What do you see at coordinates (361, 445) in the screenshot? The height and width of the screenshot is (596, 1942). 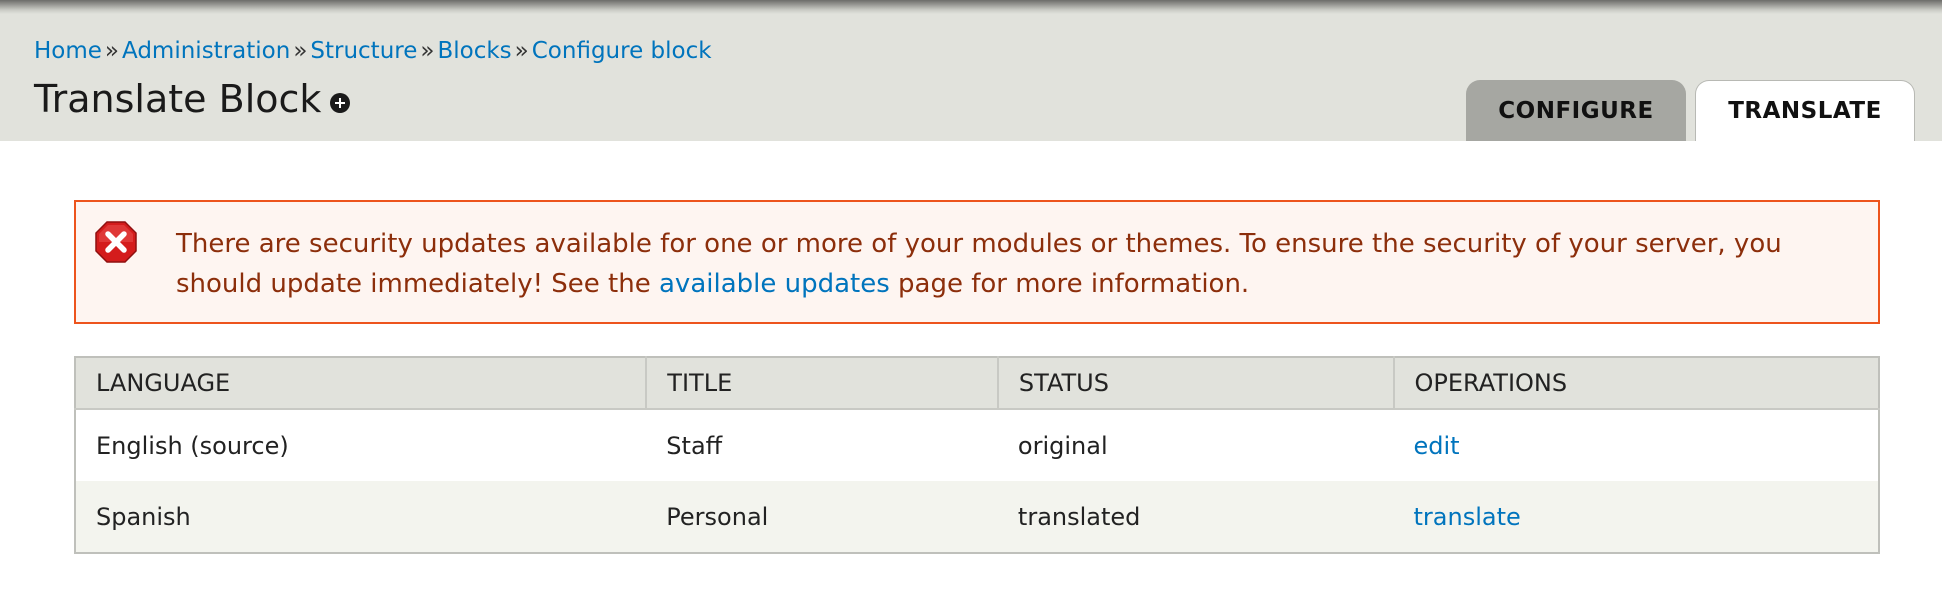 I see `language-cell: English (source)` at bounding box center [361, 445].